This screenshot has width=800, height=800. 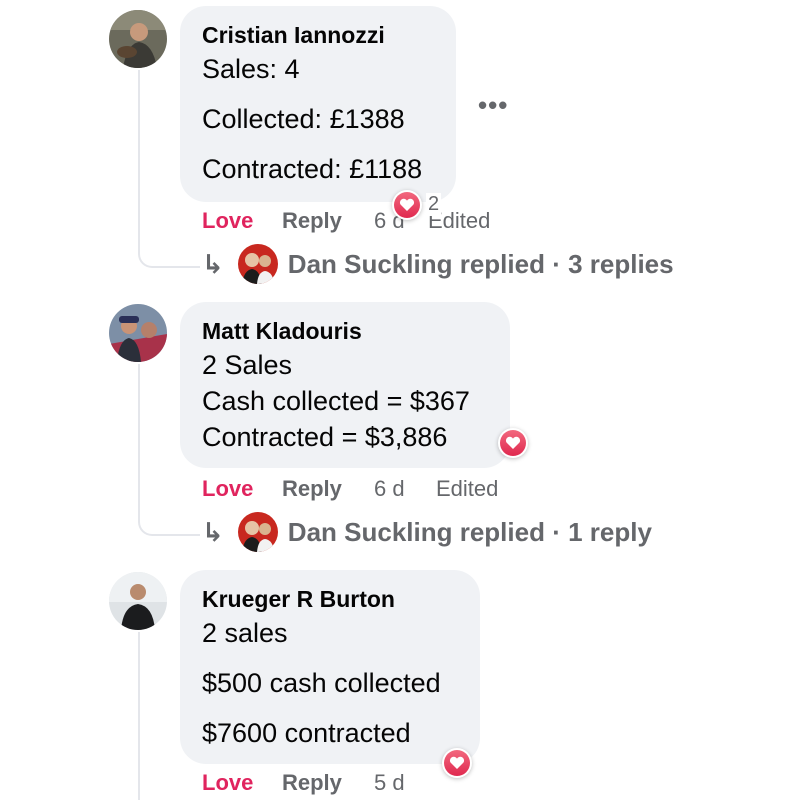 I want to click on more-options-button: •••, so click(x=493, y=105).